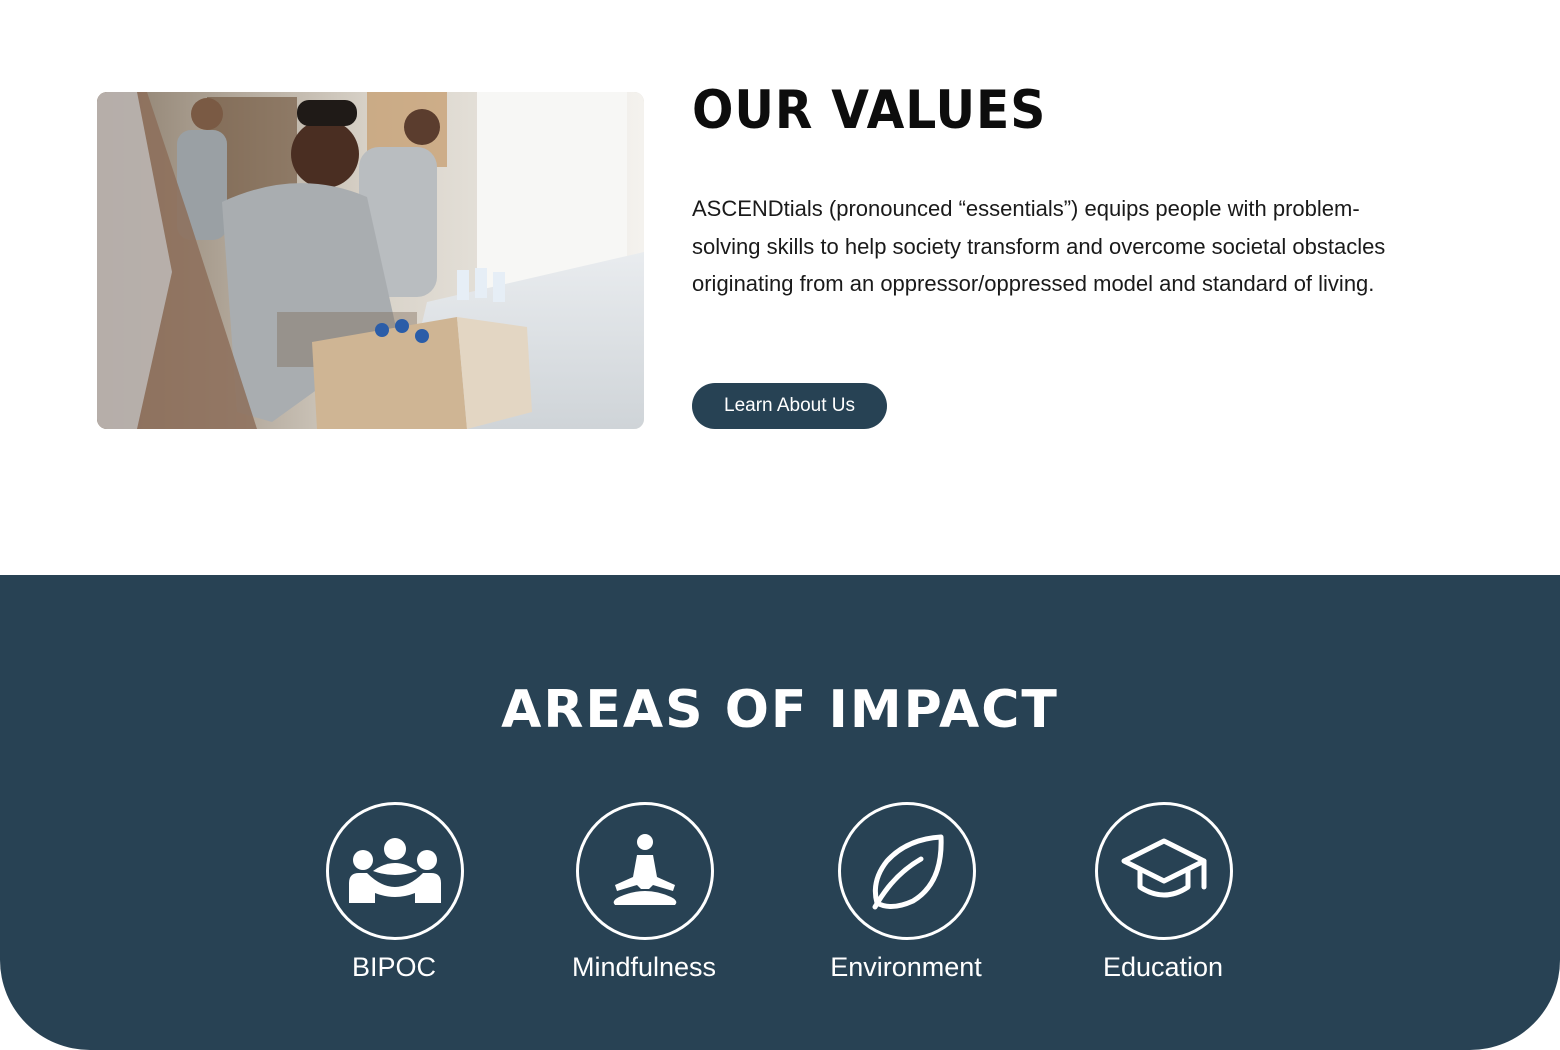 The image size is (1560, 1050). Describe the element at coordinates (906, 967) in the screenshot. I see `impact-label: Environment` at that location.